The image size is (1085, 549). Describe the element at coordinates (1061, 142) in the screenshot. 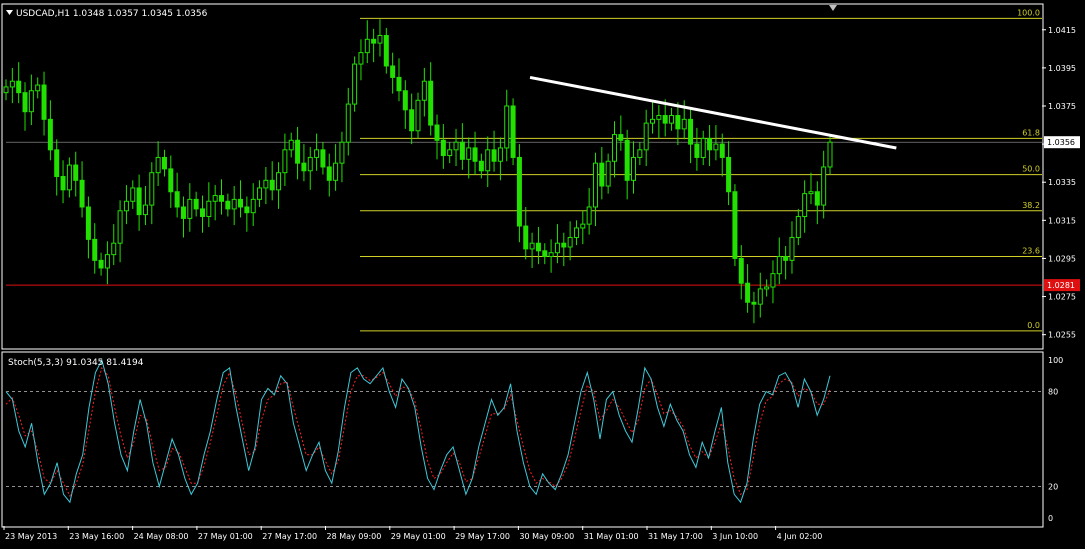

I see `current-price-label: 1.0356` at that location.